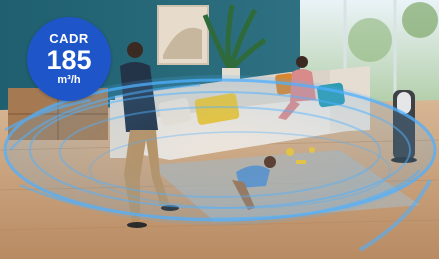 The image size is (439, 259). I want to click on cadr-unit: m³/h, so click(69, 79).